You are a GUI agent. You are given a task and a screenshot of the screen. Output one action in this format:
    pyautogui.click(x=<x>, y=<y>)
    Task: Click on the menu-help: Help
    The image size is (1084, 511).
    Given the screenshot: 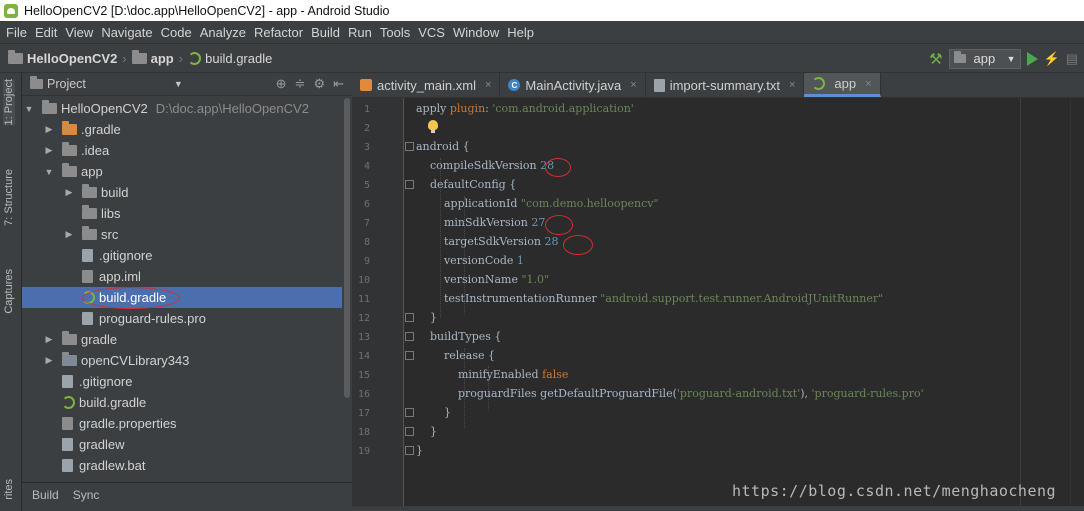 What is the action you would take?
    pyautogui.click(x=520, y=32)
    